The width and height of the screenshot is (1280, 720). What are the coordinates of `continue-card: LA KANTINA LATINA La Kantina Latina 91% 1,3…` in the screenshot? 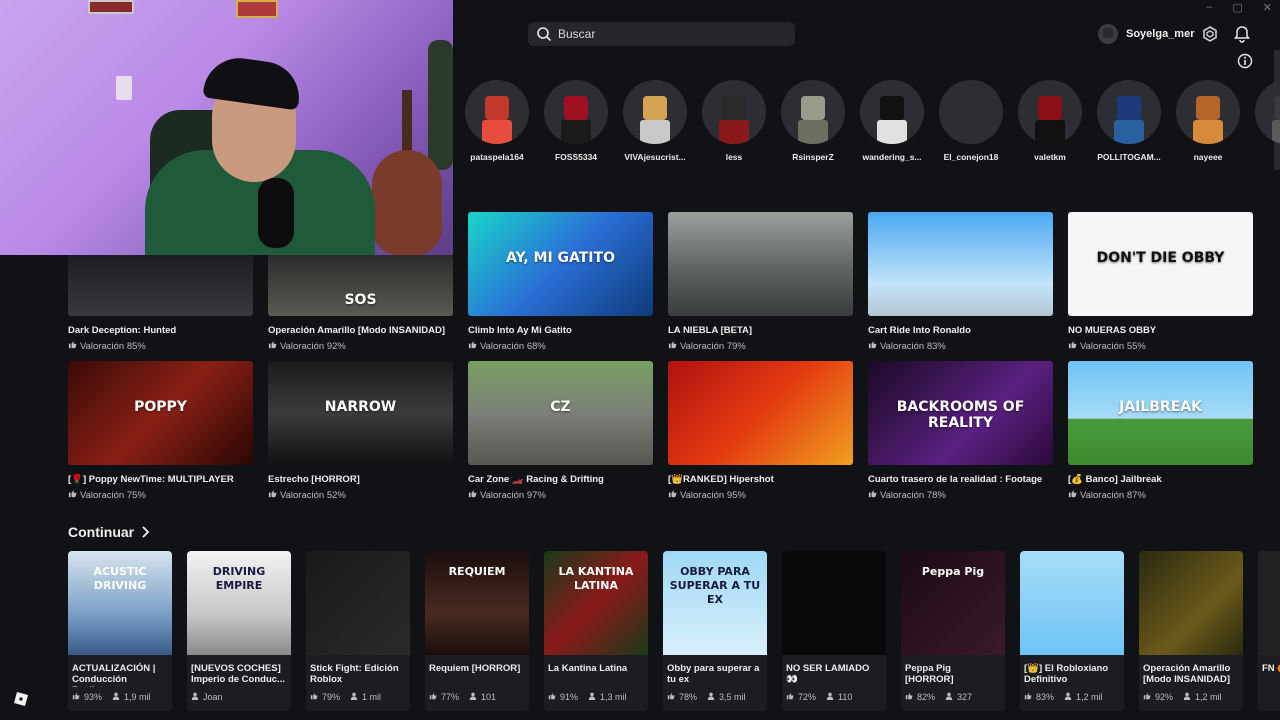 It's located at (596, 631).